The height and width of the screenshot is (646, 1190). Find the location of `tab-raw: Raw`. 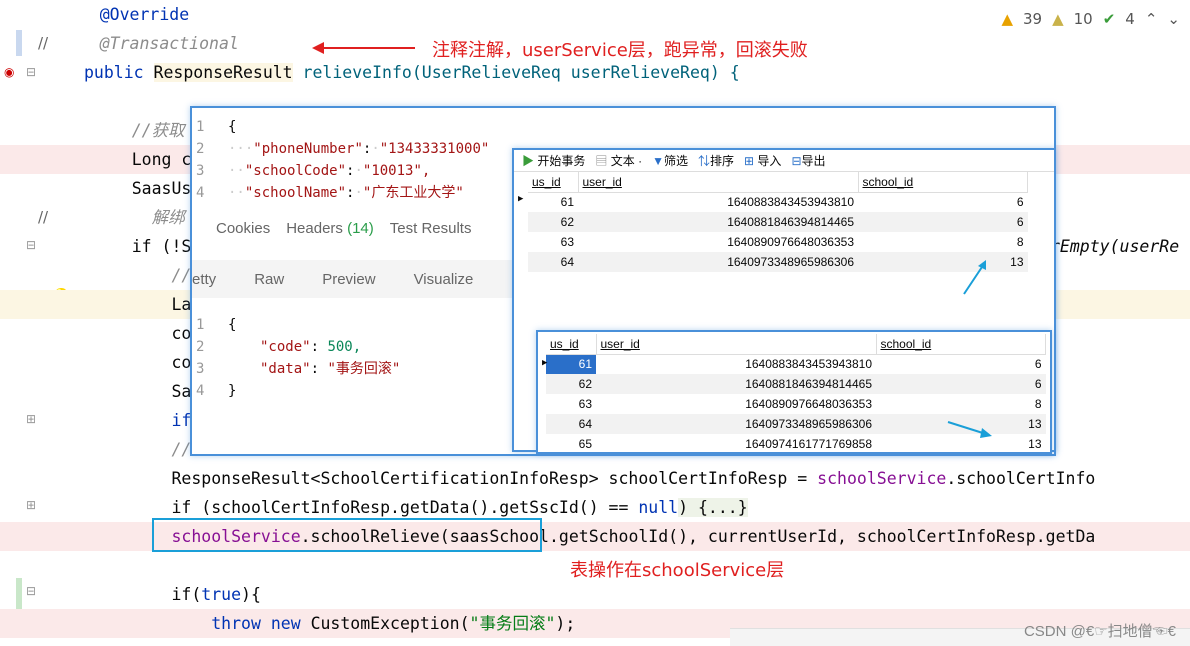

tab-raw: Raw is located at coordinates (269, 279).